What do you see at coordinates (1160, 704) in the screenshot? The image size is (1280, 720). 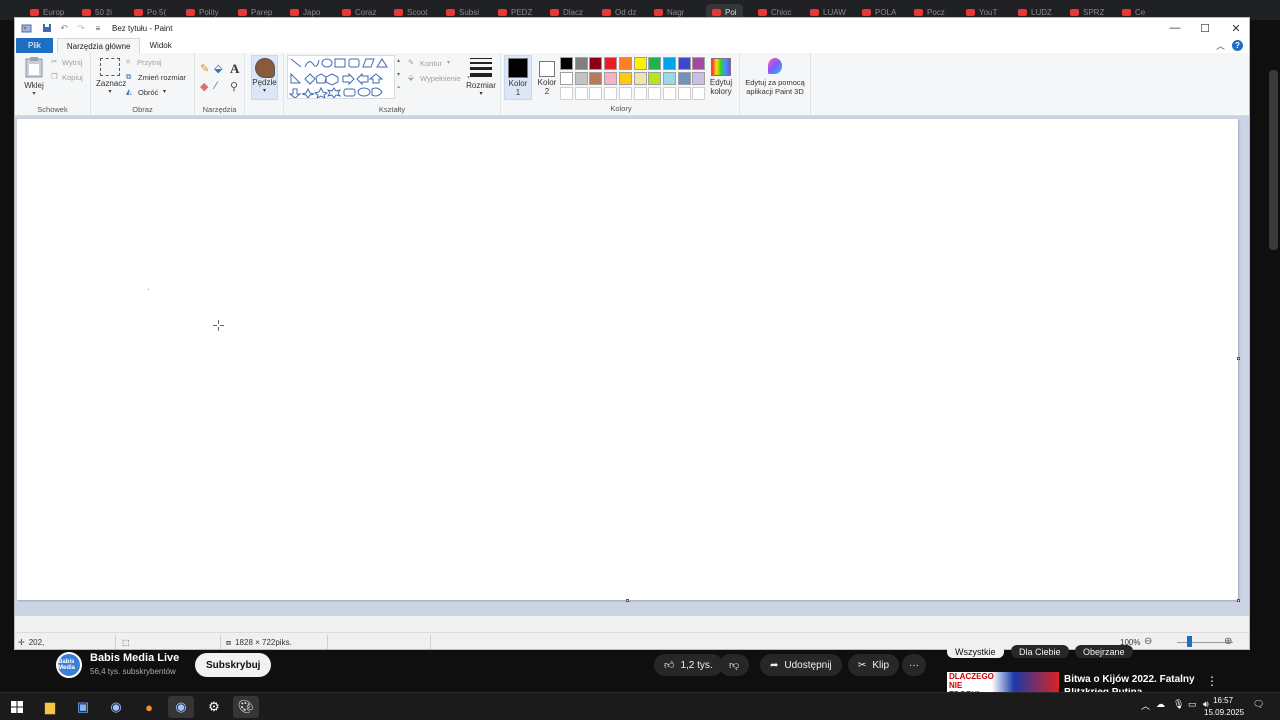 I see `onedrive-icon: ☁` at bounding box center [1160, 704].